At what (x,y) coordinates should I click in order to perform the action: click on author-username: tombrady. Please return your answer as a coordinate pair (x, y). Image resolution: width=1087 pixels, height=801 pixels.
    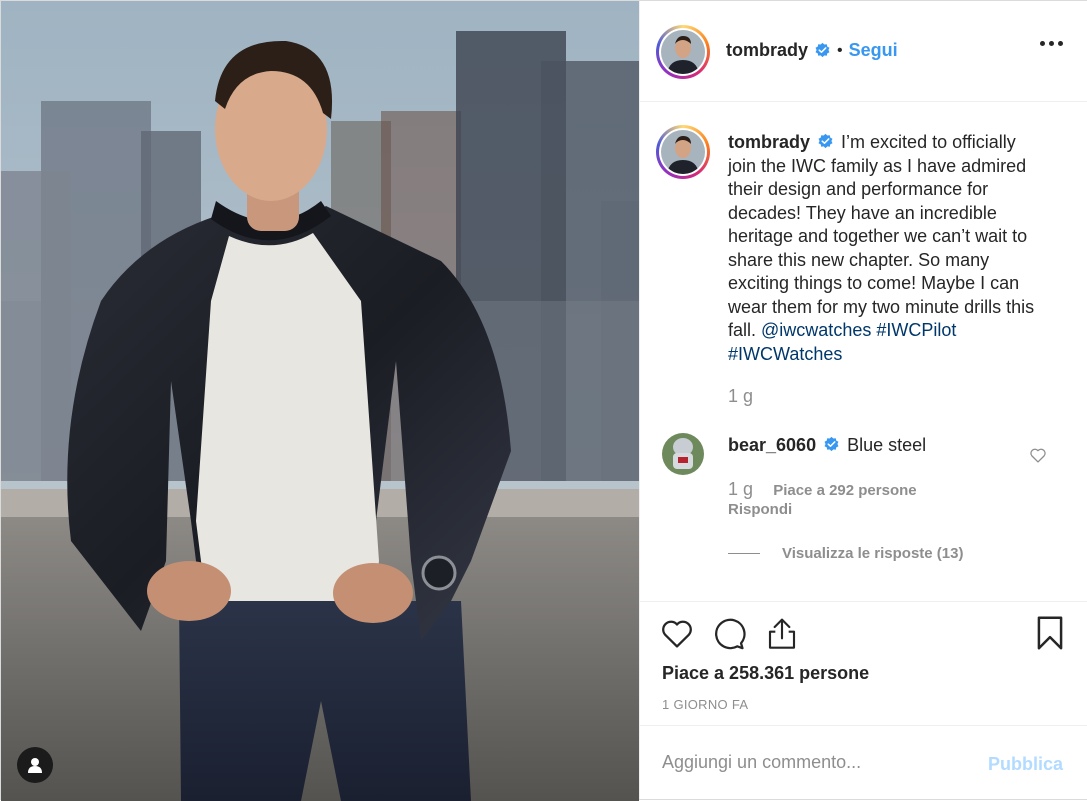
    Looking at the image, I should click on (767, 50).